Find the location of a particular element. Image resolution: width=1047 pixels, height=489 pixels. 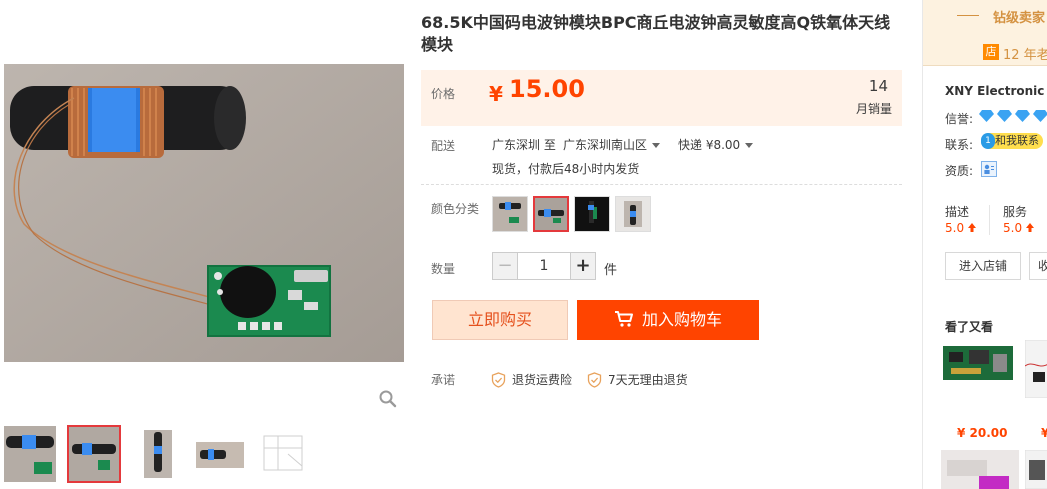

promise-freight-insurance: 退货运费险 is located at coordinates (531, 380).